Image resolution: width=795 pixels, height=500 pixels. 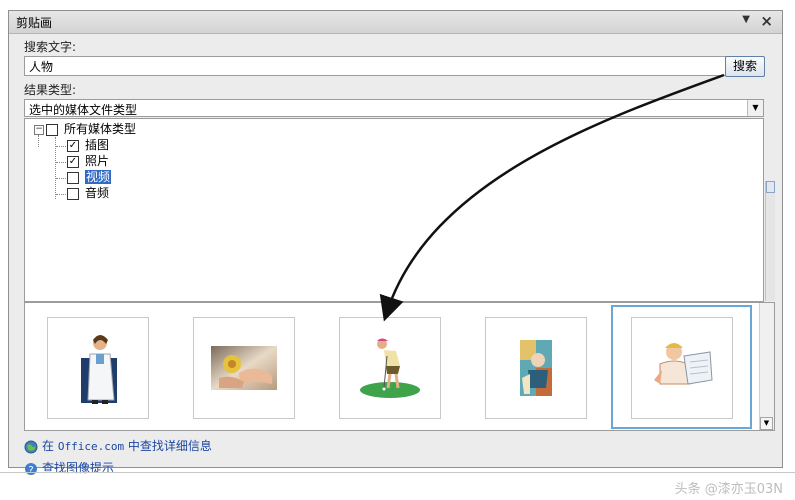 I want to click on tree-root: − 所有媒体类型, so click(x=85, y=129).